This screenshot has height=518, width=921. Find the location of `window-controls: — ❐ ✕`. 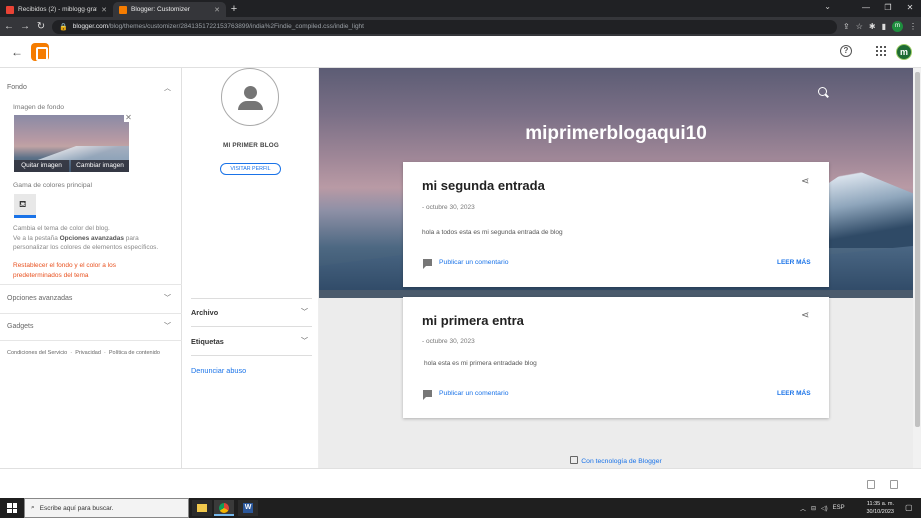

window-controls: — ❐ ✕ is located at coordinates (888, 8).